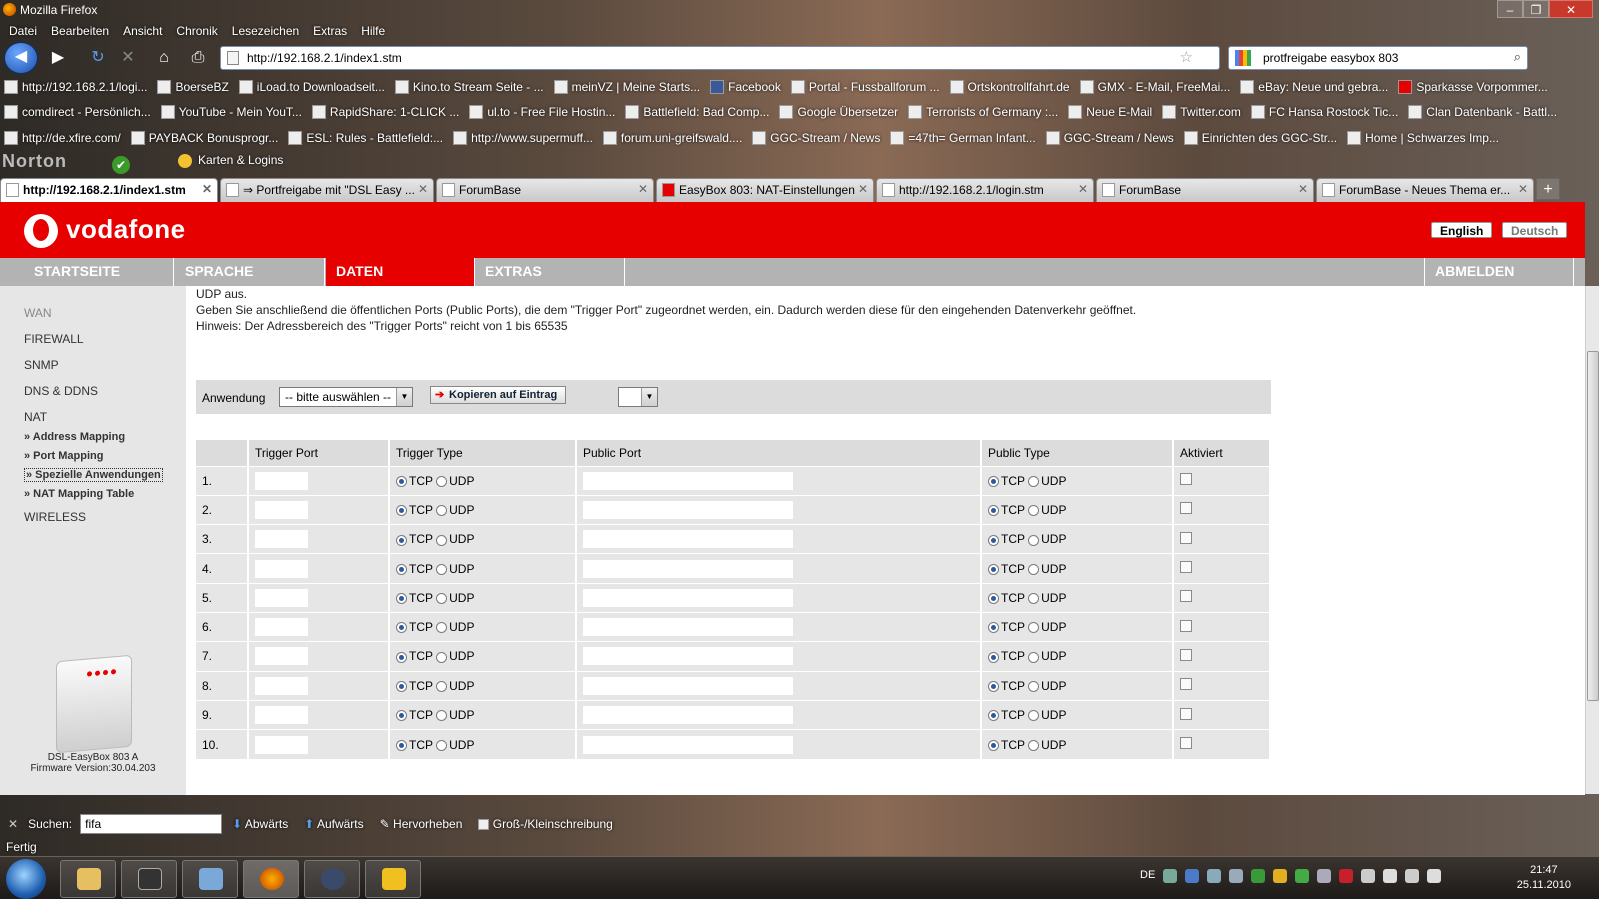 Image resolution: width=1599 pixels, height=899 pixels. Describe the element at coordinates (1535, 230) in the screenshot. I see `deutsch-button: Deutsch` at that location.